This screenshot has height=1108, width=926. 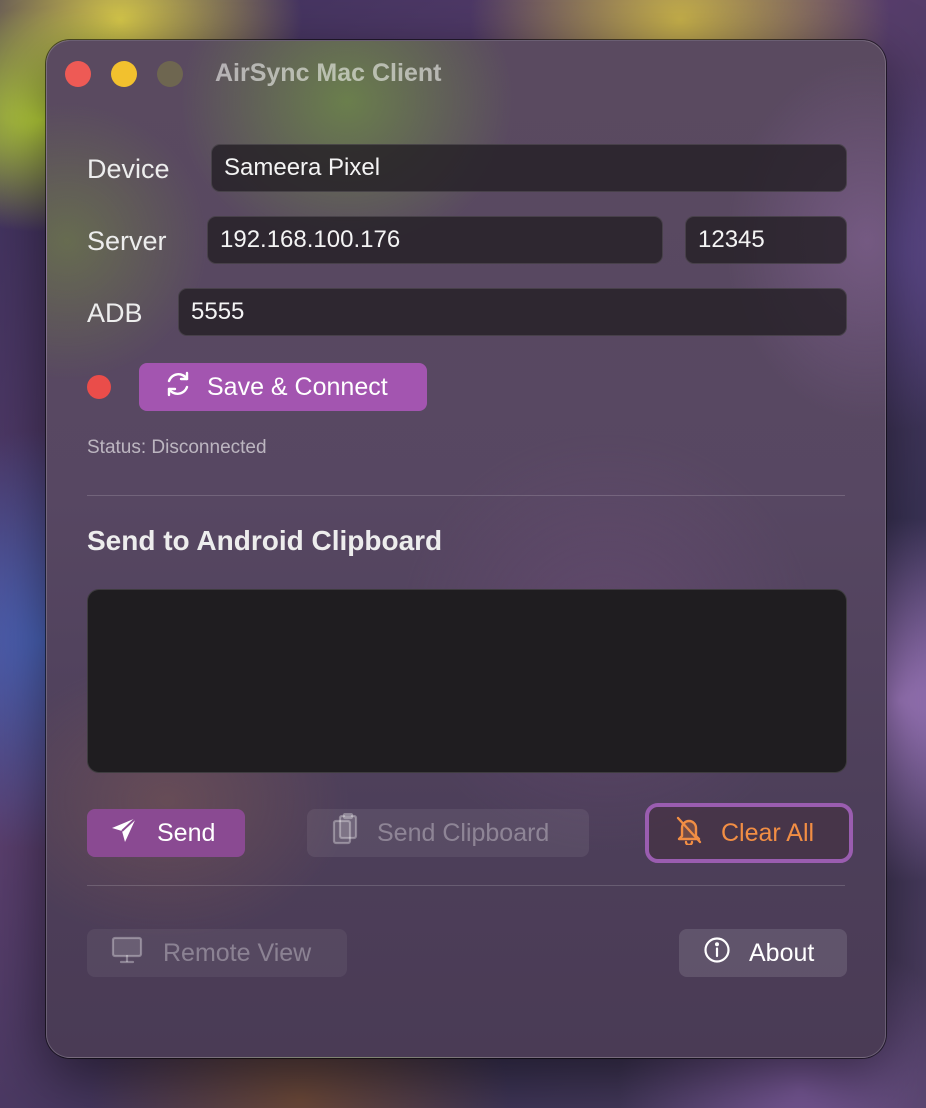 I want to click on sync-icon, so click(x=178, y=387).